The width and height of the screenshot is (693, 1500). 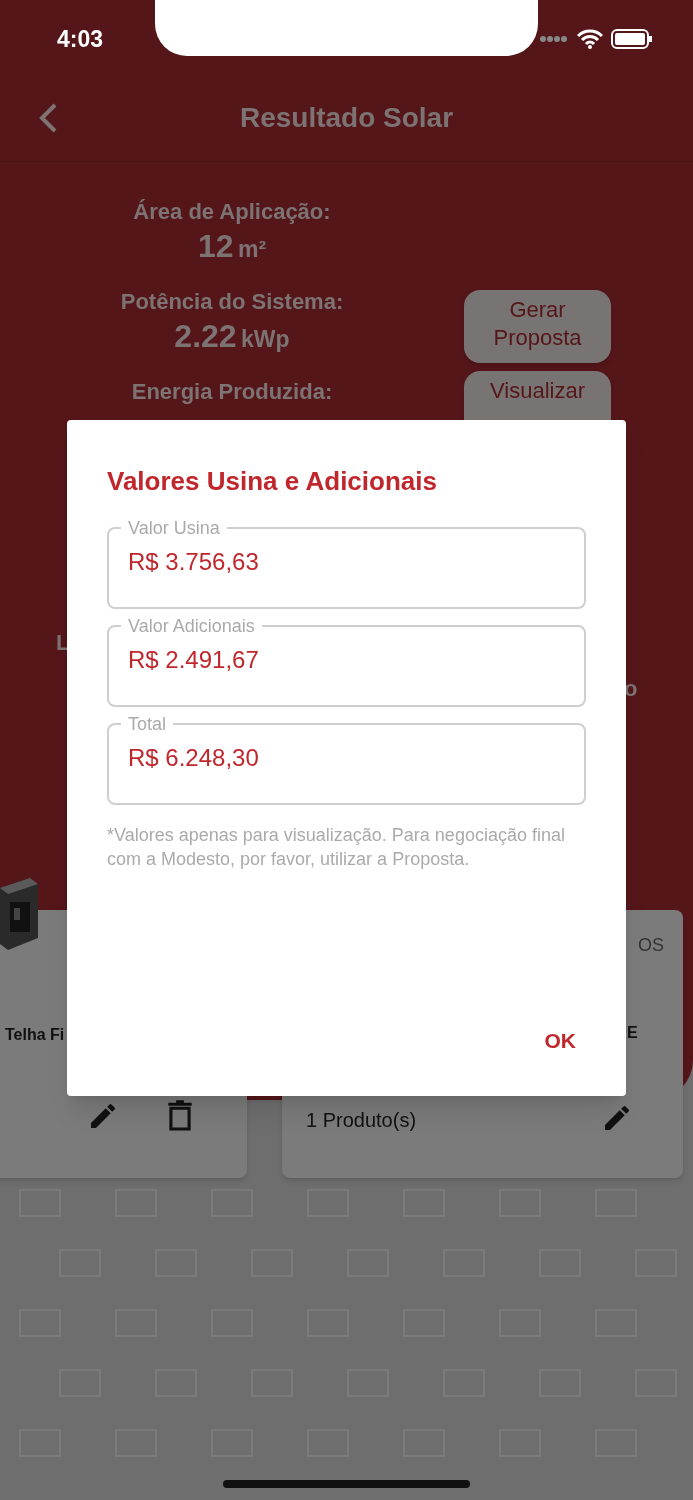 I want to click on signal-icon, so click(x=554, y=39).